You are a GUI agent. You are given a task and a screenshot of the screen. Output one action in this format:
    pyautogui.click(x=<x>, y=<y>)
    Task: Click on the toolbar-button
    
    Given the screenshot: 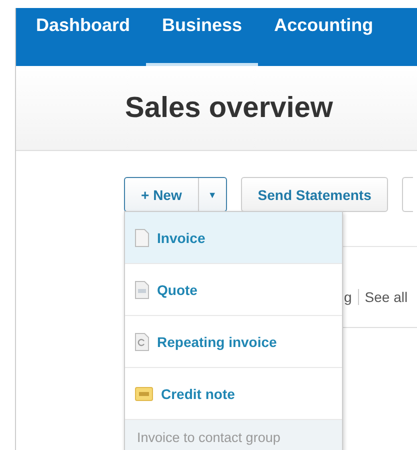 What is the action you would take?
    pyautogui.click(x=408, y=194)
    